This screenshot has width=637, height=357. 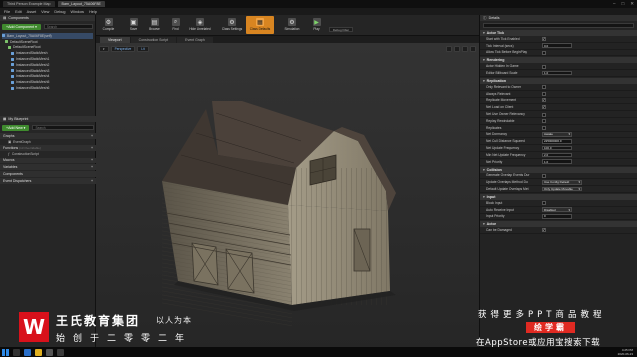 I want to click on menu-debug: Debug, so click(x=59, y=12).